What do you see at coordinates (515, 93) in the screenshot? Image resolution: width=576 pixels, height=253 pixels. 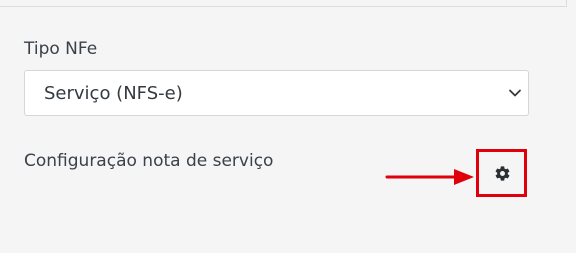 I see `chevron-down-icon` at bounding box center [515, 93].